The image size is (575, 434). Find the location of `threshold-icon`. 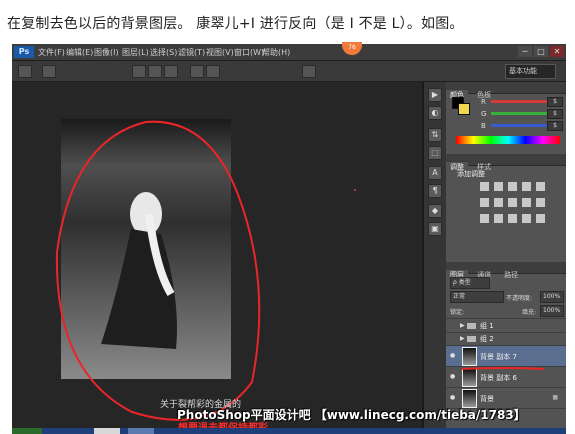

threshold-icon is located at coordinates (512, 218).